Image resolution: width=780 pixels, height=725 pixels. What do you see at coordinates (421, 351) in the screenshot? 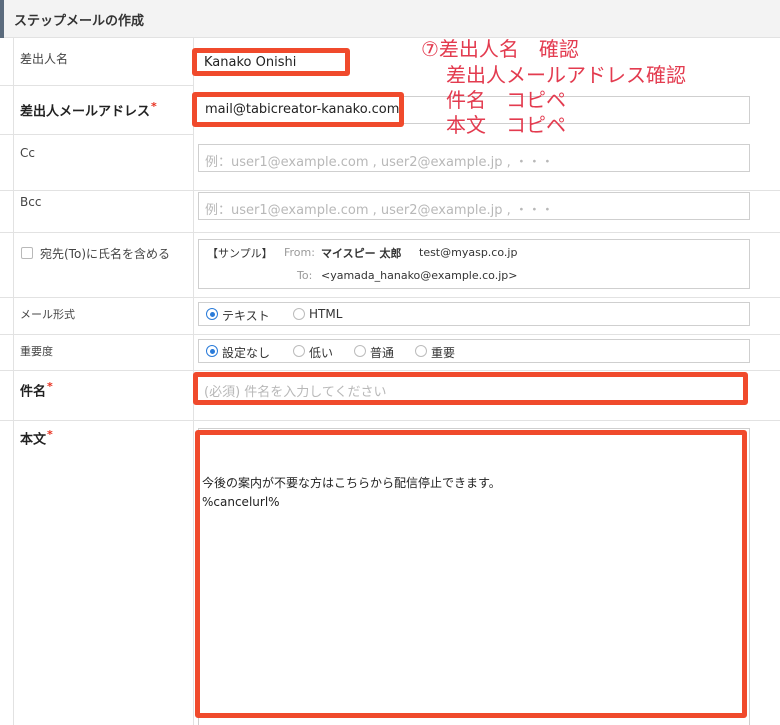
I see `priority-high-radio` at bounding box center [421, 351].